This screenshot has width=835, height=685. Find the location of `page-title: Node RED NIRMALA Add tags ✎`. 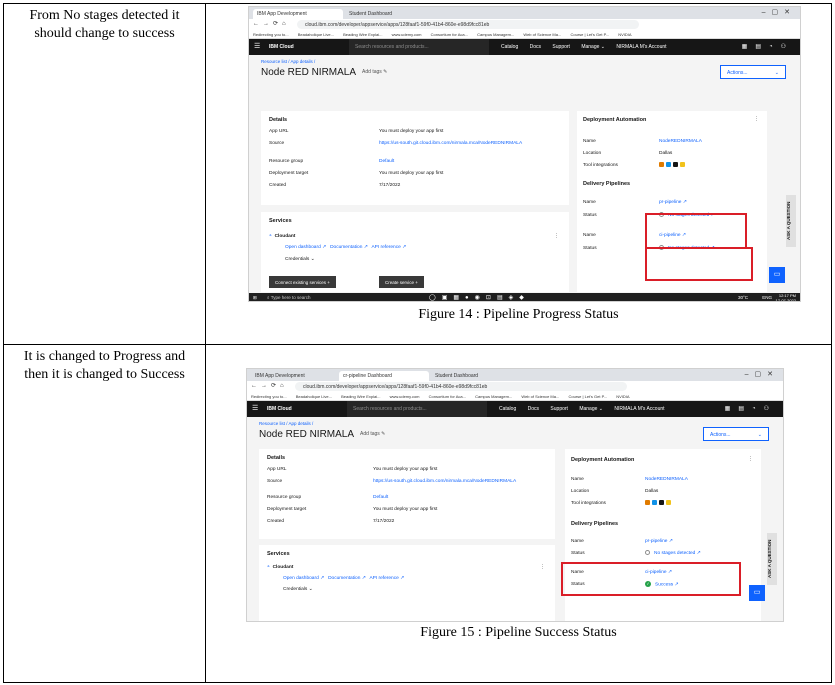

page-title: Node RED NIRMALA Add tags ✎ is located at coordinates (324, 72).